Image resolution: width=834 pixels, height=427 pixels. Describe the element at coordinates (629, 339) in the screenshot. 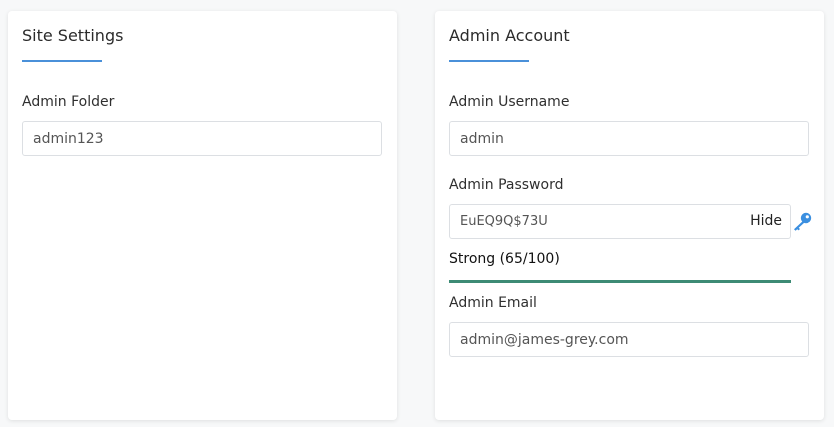

I see `admin-email-input` at that location.